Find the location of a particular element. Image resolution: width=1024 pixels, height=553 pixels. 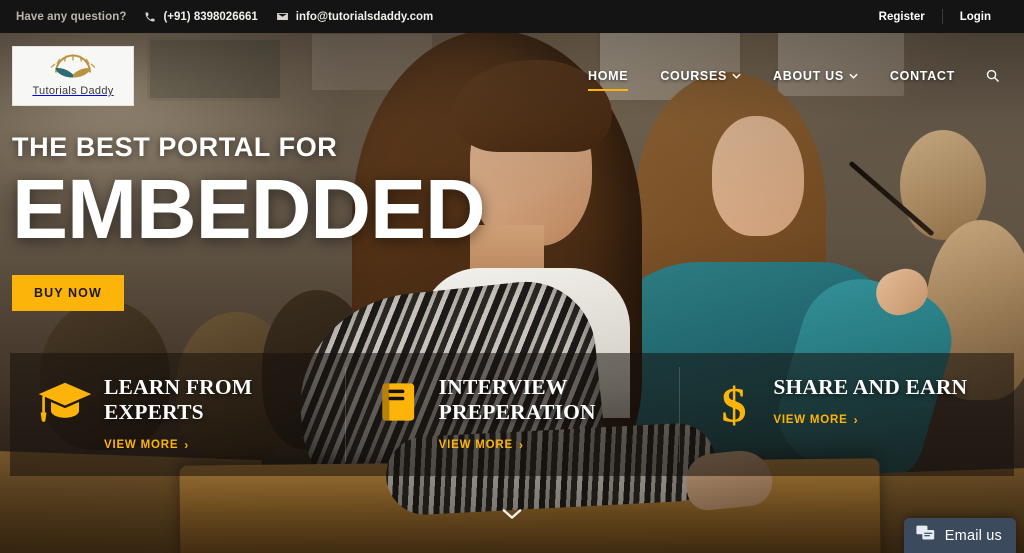

register-link: Register is located at coordinates (902, 17).